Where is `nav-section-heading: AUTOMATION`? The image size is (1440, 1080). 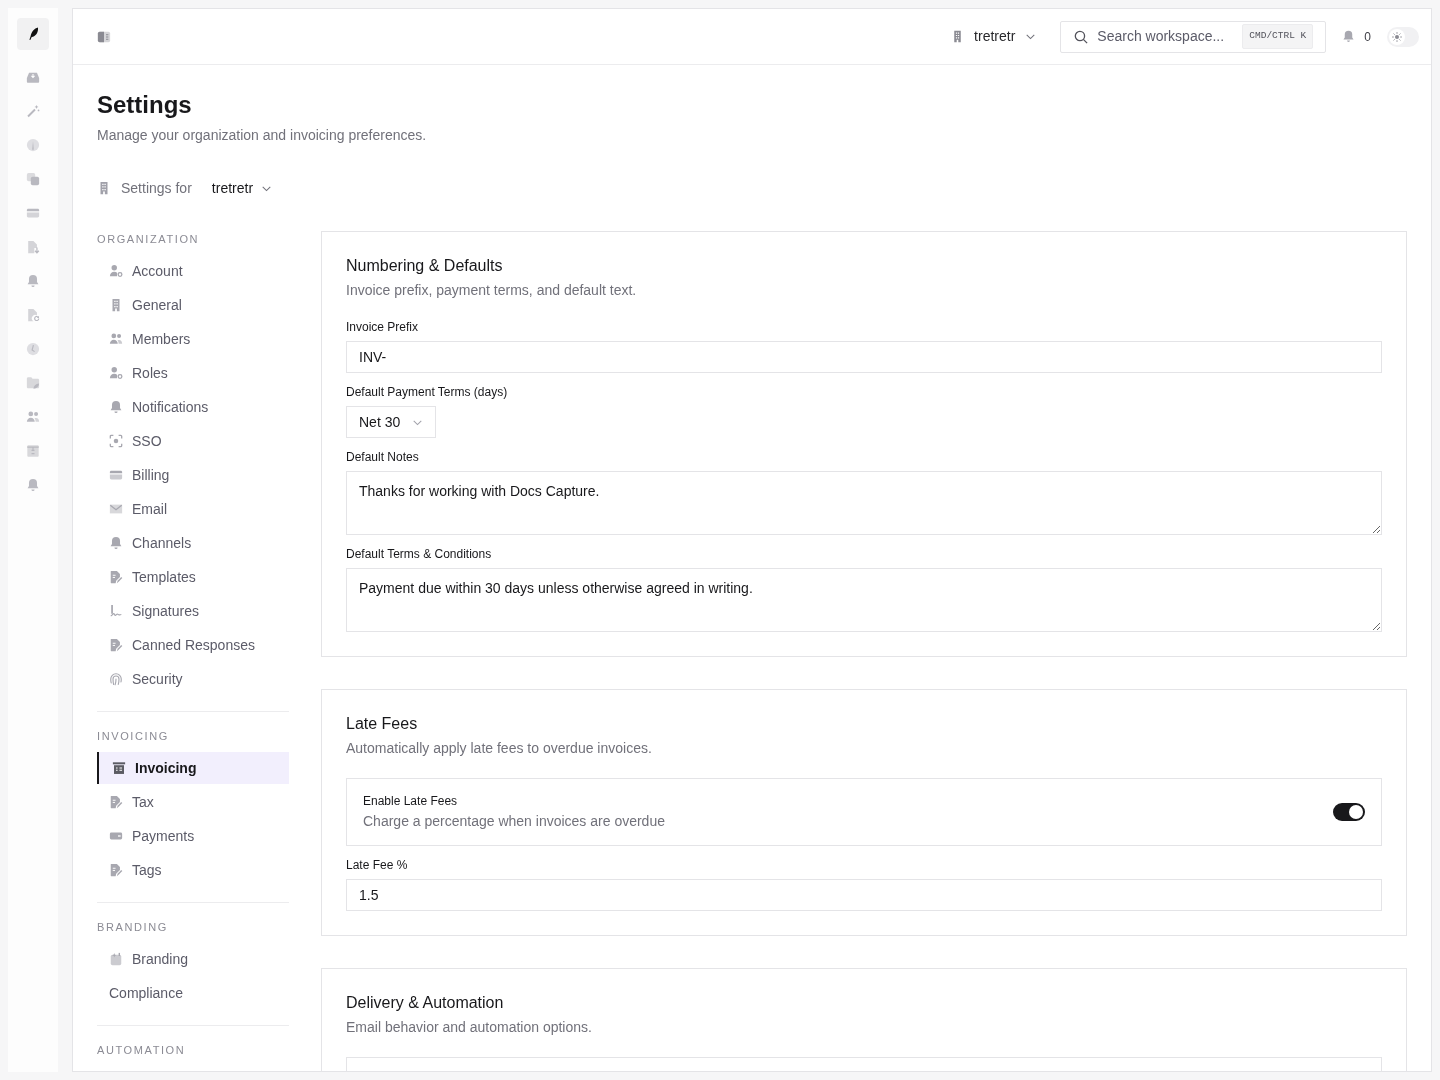
nav-section-heading: AUTOMATION is located at coordinates (142, 1050).